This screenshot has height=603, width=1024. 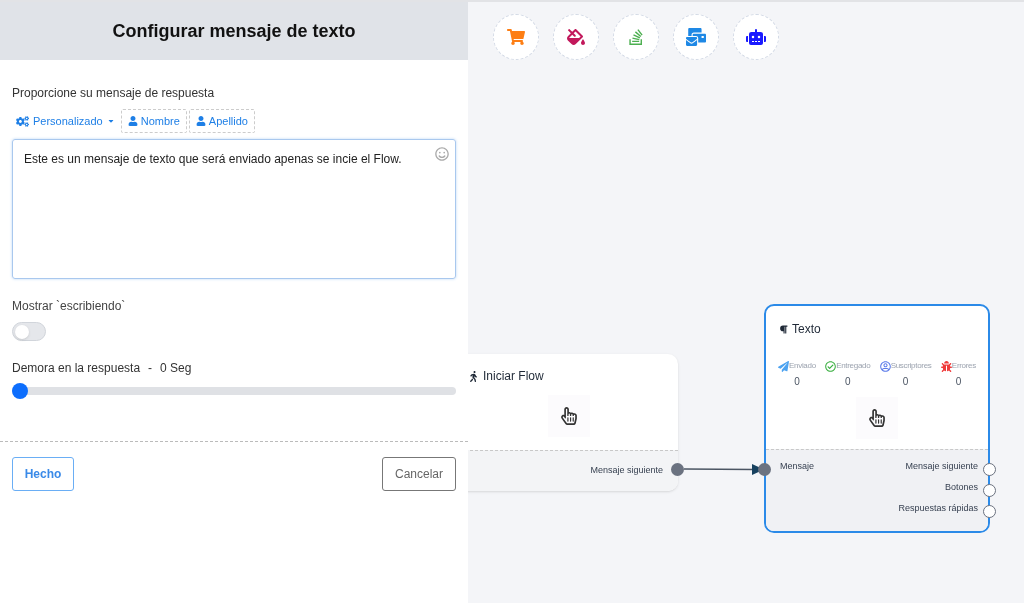 What do you see at coordinates (963, 366) in the screenshot?
I see `stat-label: Errores` at bounding box center [963, 366].